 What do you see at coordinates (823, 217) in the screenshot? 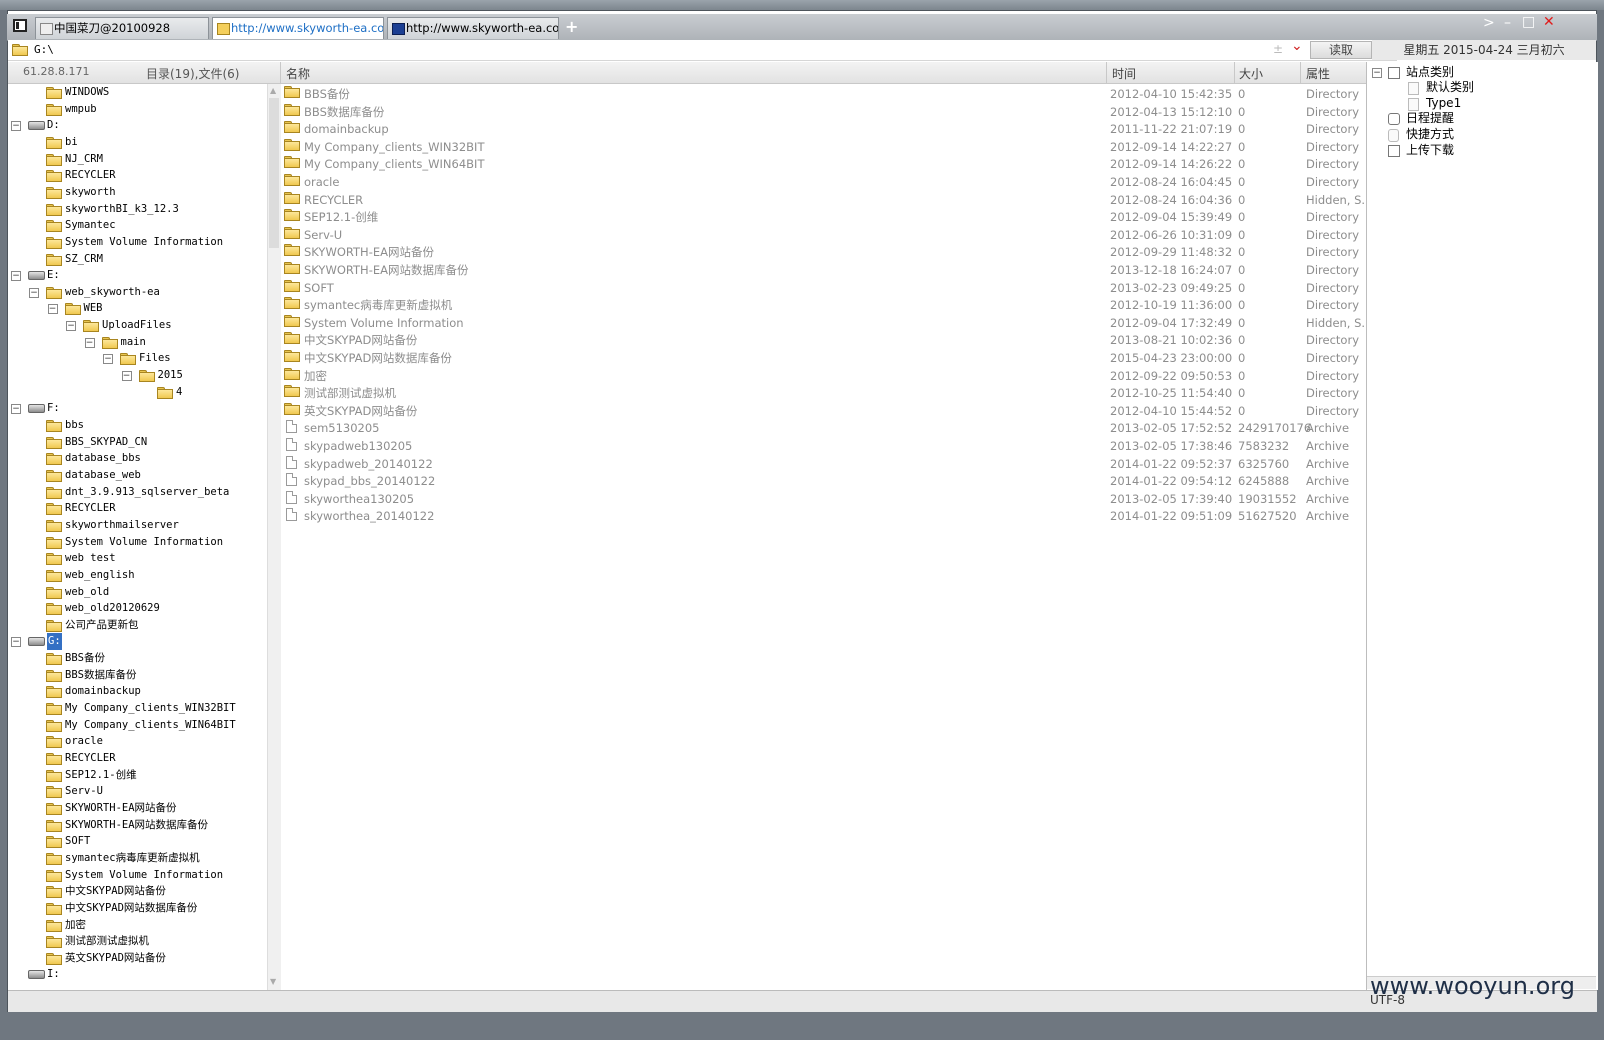
I see `file-row: SEP12.1-创维 2012-09-04 15:39:49 0 Directory` at bounding box center [823, 217].